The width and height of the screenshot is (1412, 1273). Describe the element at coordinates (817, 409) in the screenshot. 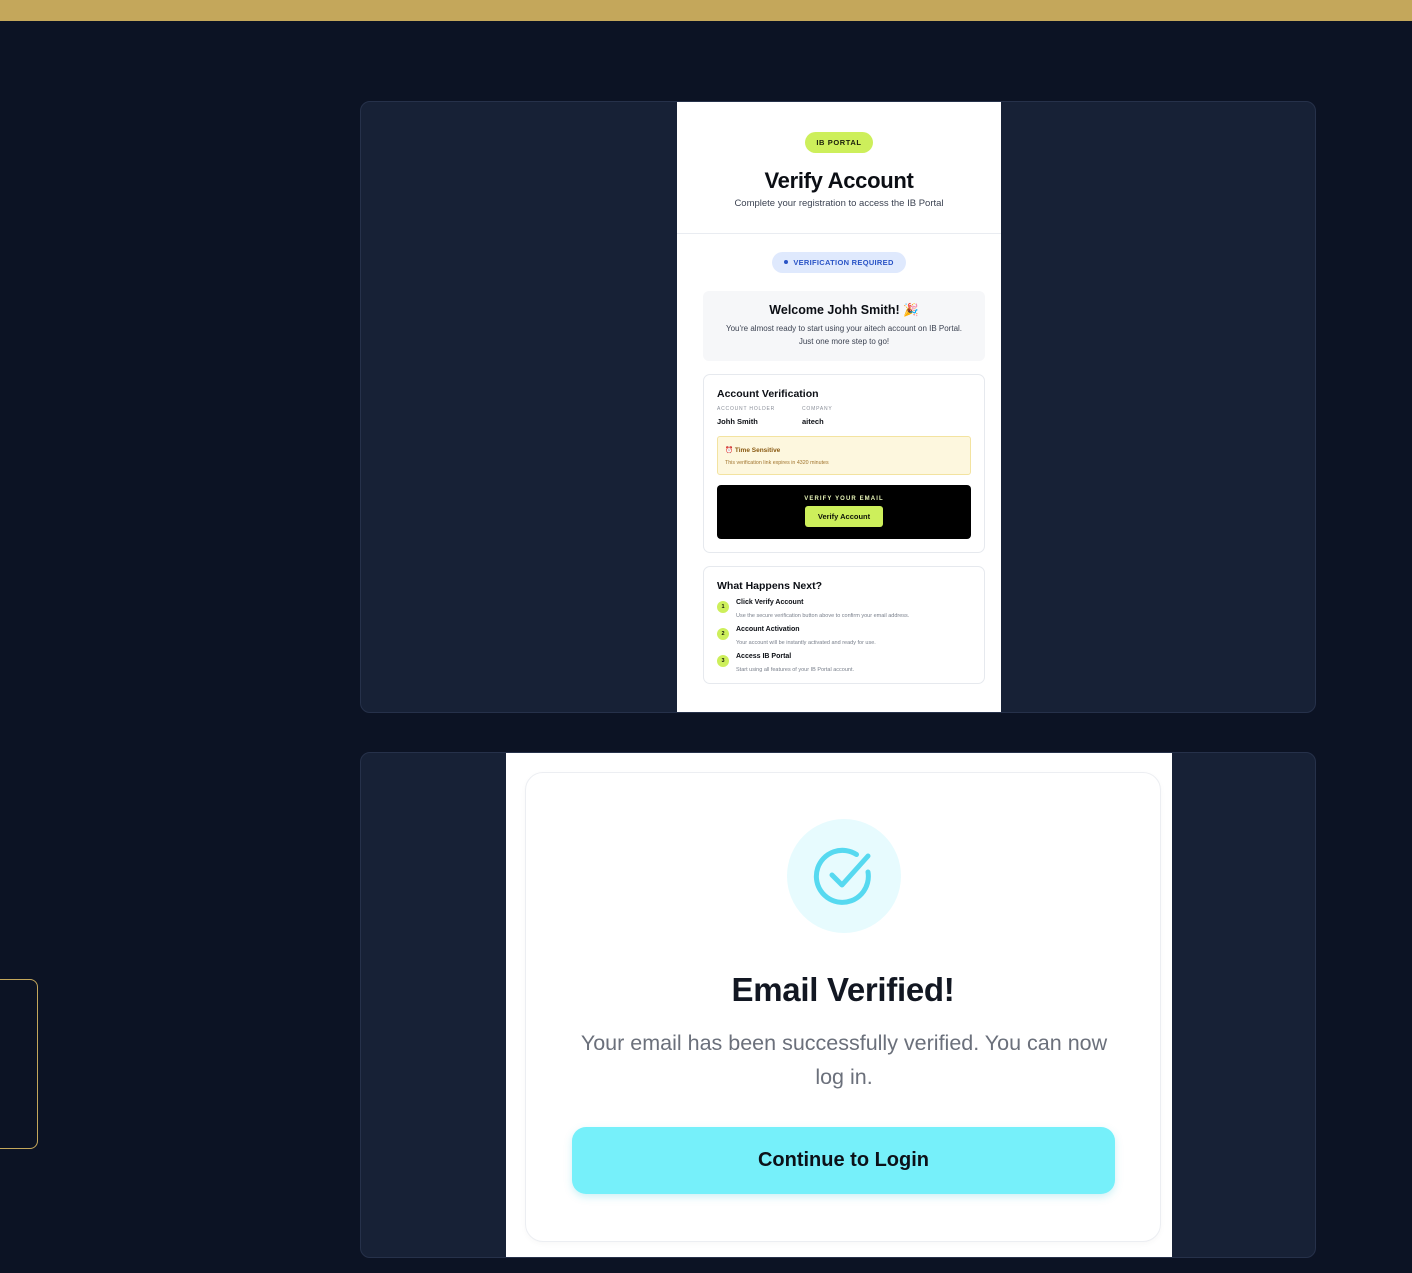

I see `company-label: COMPANY` at that location.